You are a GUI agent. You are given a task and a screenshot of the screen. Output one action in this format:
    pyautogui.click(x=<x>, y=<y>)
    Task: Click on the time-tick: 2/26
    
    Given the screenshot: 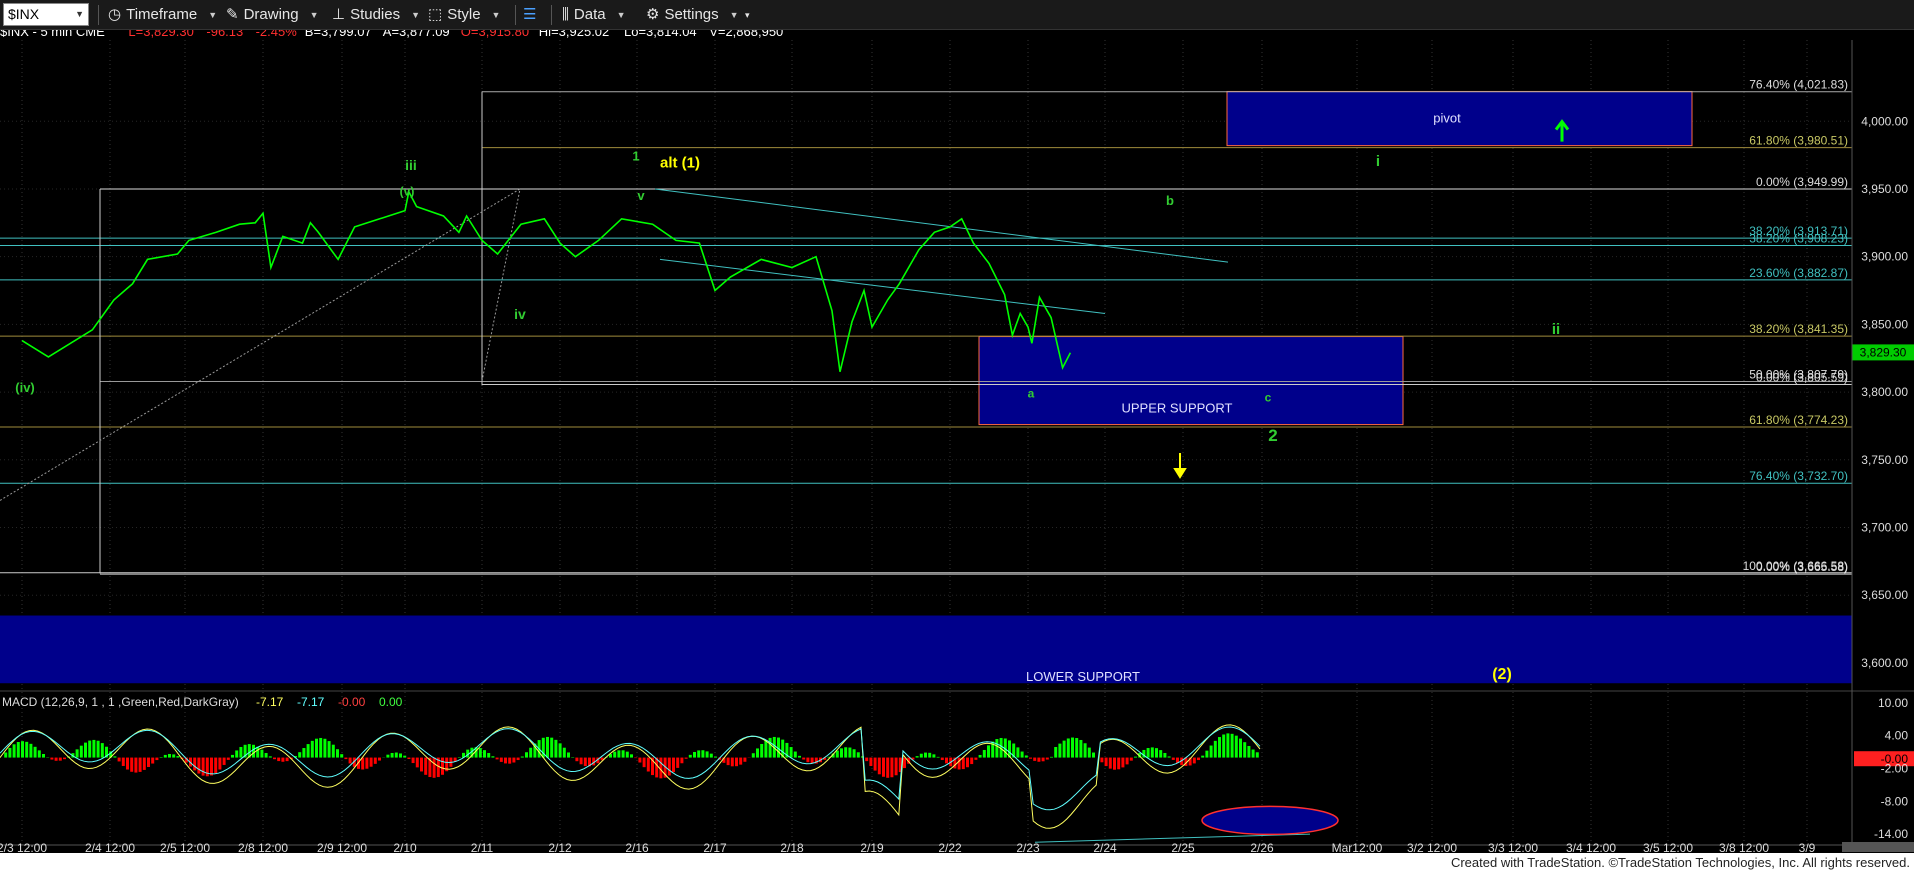 What is the action you would take?
    pyautogui.click(x=1262, y=847)
    